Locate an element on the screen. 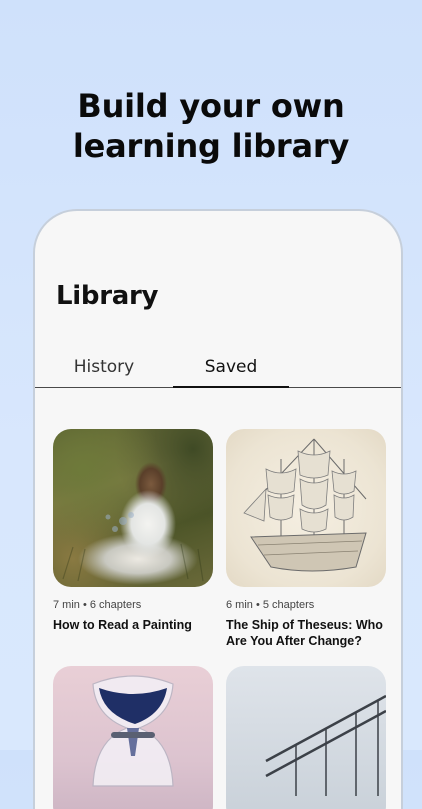  page-title: Library is located at coordinates (107, 296).